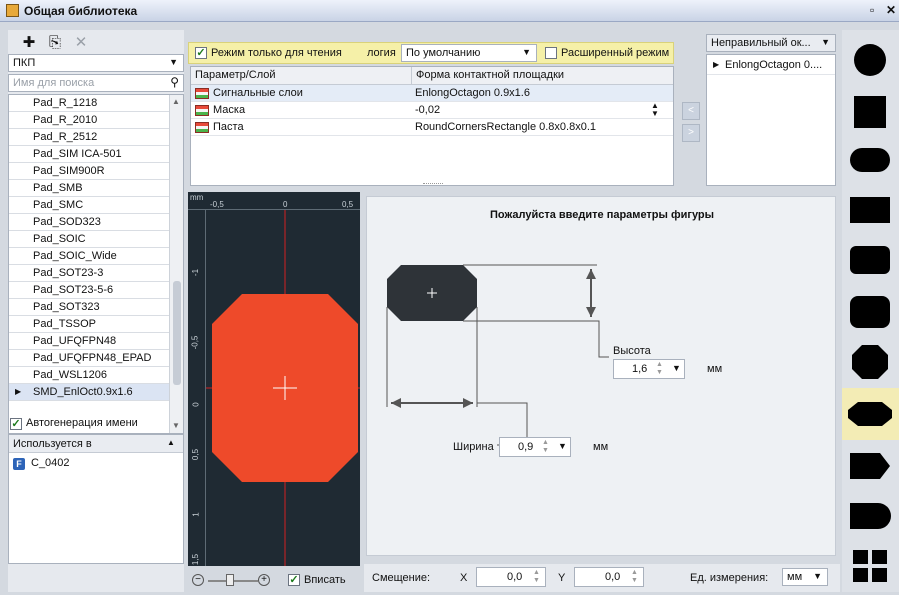 This screenshot has height=595, width=899. What do you see at coordinates (89, 307) in the screenshot?
I see `list-item: Pad_SOT323` at bounding box center [89, 307].